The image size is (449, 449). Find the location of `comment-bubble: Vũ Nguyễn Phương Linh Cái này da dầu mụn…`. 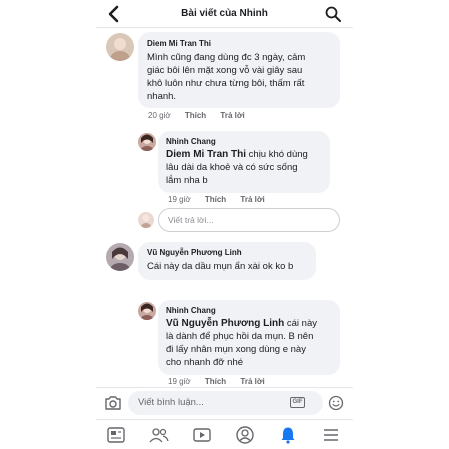

comment-bubble: Vũ Nguyễn Phương Linh Cái này da dầu mụn… is located at coordinates (227, 261).